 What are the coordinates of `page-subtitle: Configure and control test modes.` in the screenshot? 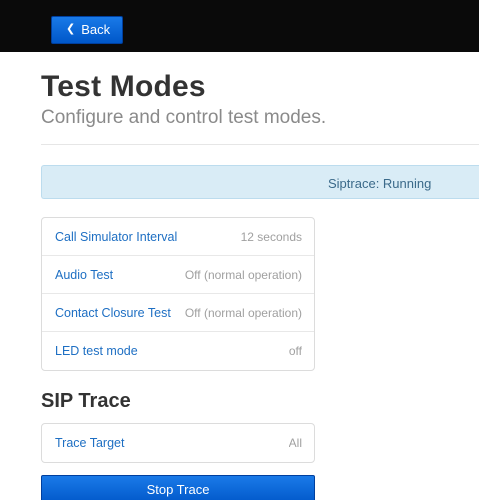 It's located at (184, 117).